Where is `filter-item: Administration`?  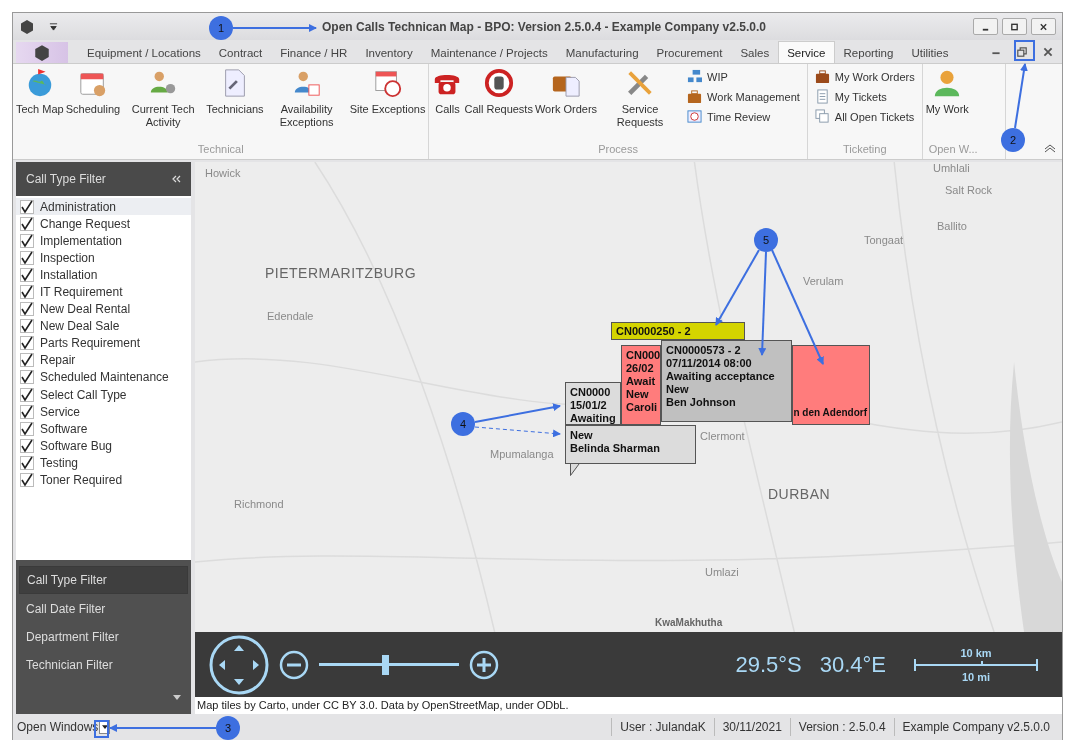 filter-item: Administration is located at coordinates (103, 207).